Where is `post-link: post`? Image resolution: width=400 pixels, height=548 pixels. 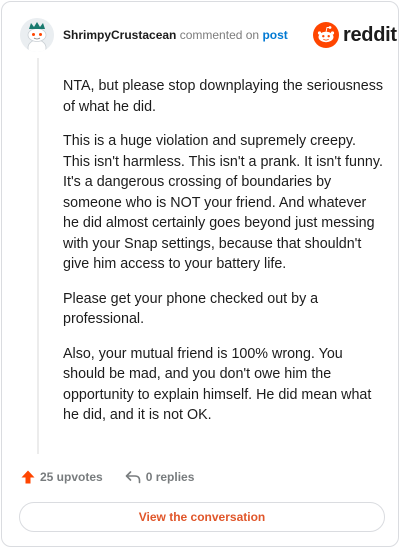
post-link: post is located at coordinates (274, 35).